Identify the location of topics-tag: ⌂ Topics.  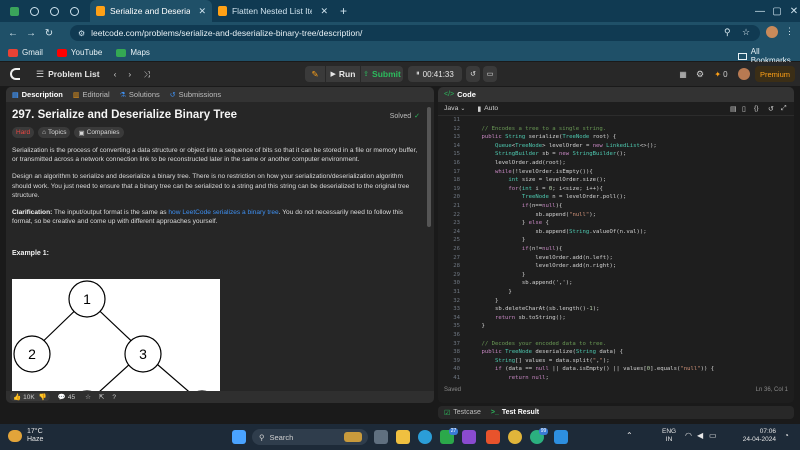
(54, 132).